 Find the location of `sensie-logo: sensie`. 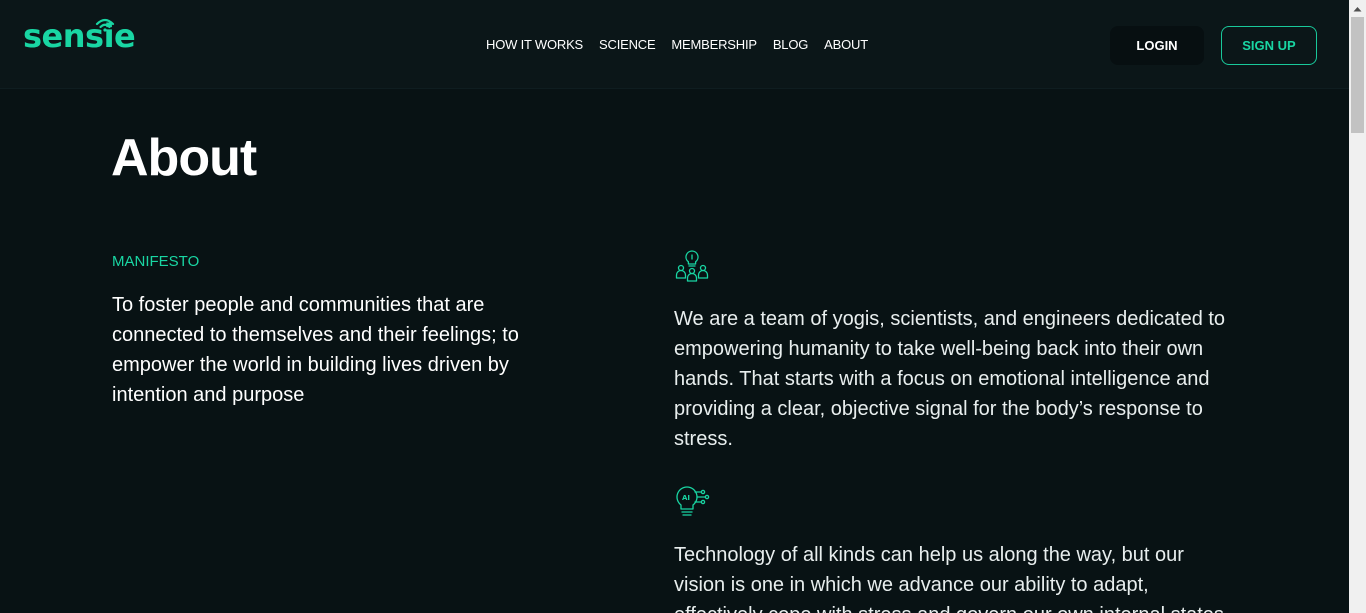

sensie-logo: sensie is located at coordinates (79, 36).